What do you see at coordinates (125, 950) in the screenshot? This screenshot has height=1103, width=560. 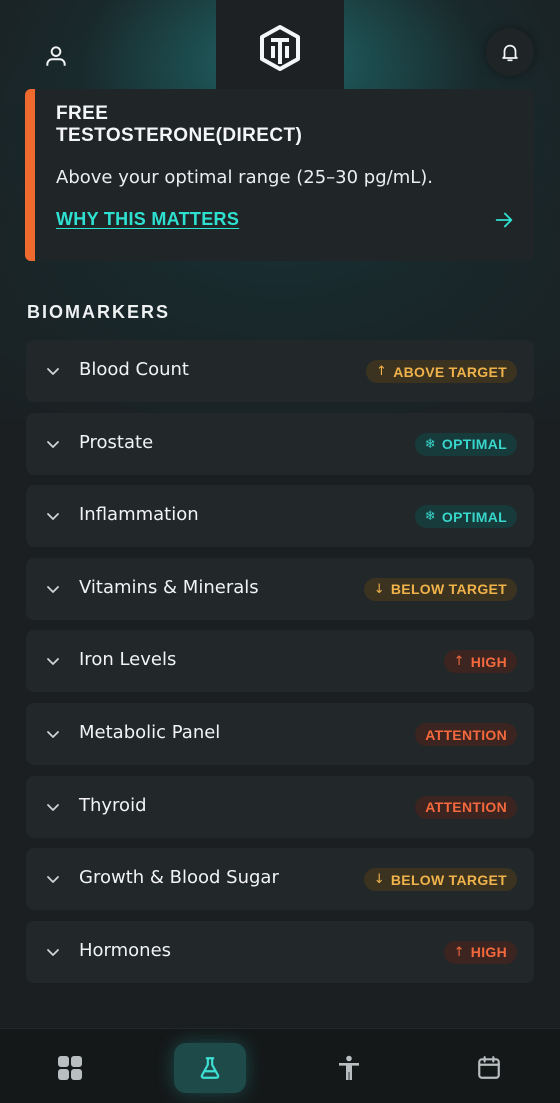 I see `biomarker-label: Hormones` at bounding box center [125, 950].